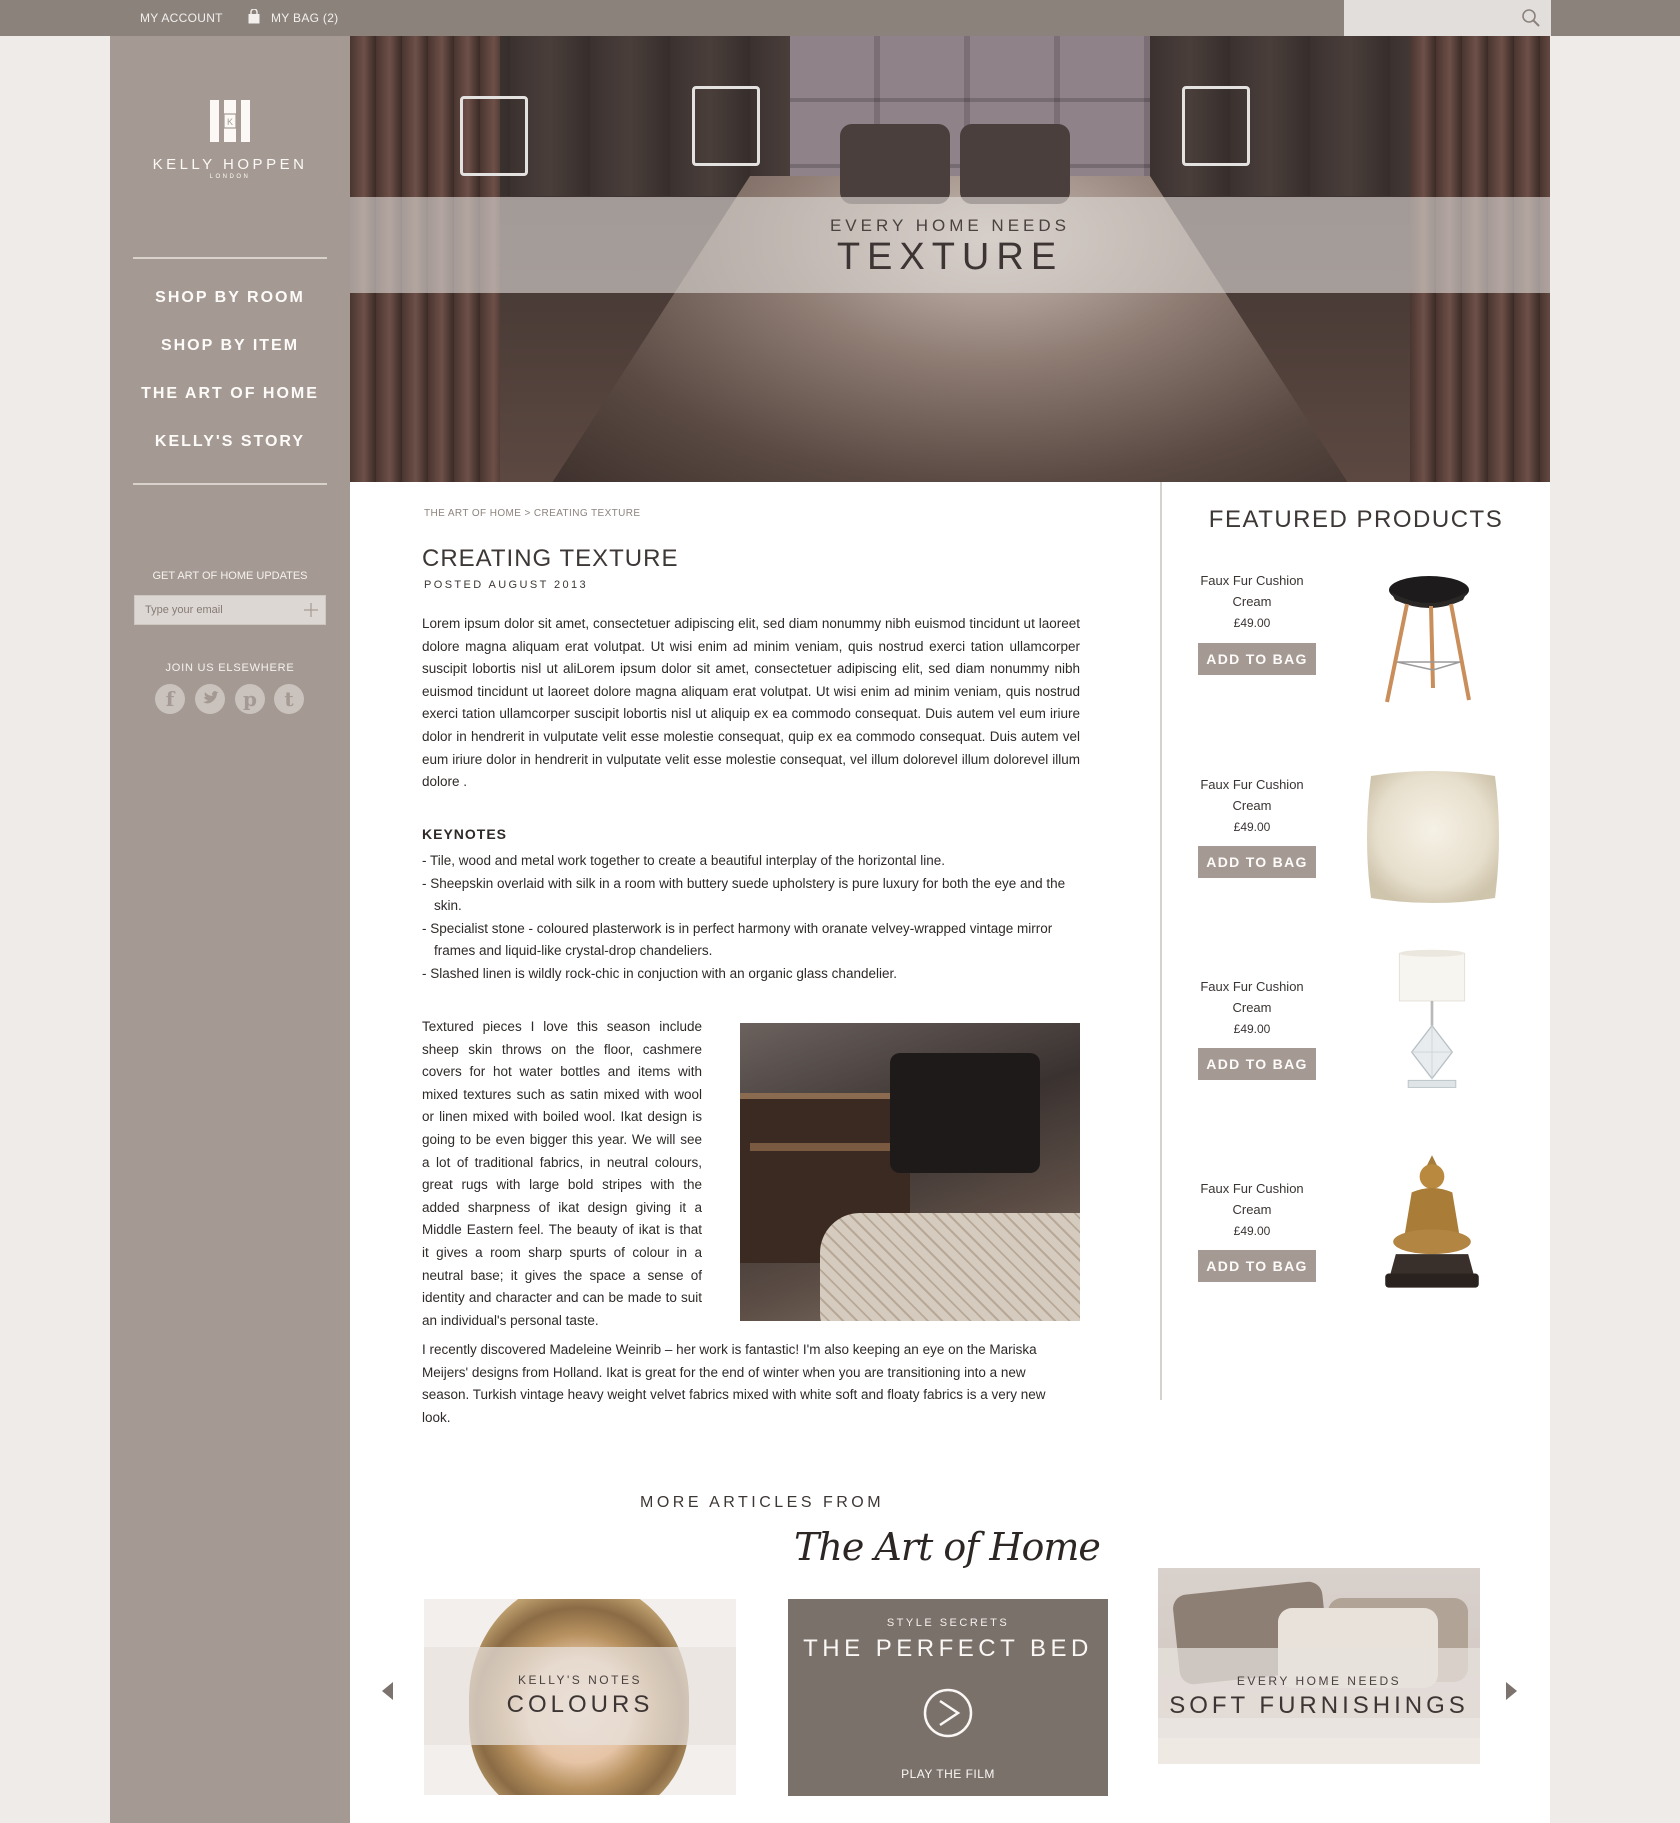  What do you see at coordinates (580, 1704) in the screenshot?
I see `card-title: COLOURS` at bounding box center [580, 1704].